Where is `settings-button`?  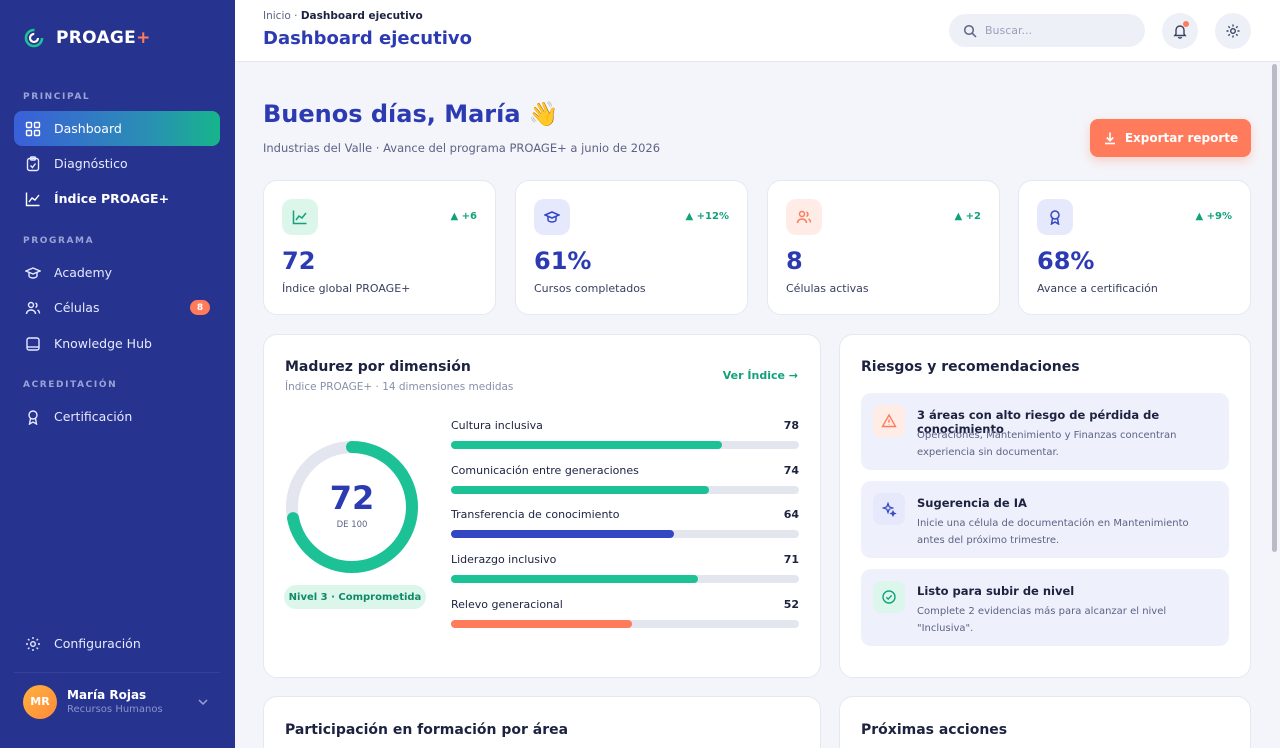
settings-button is located at coordinates (1233, 31).